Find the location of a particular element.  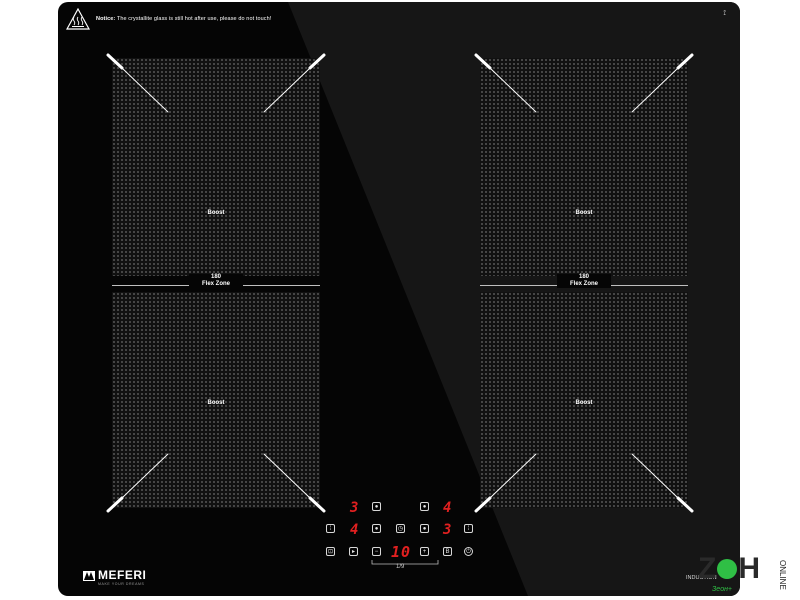

flex-zone-label-right: 180 Flex Zone is located at coordinates (584, 281).